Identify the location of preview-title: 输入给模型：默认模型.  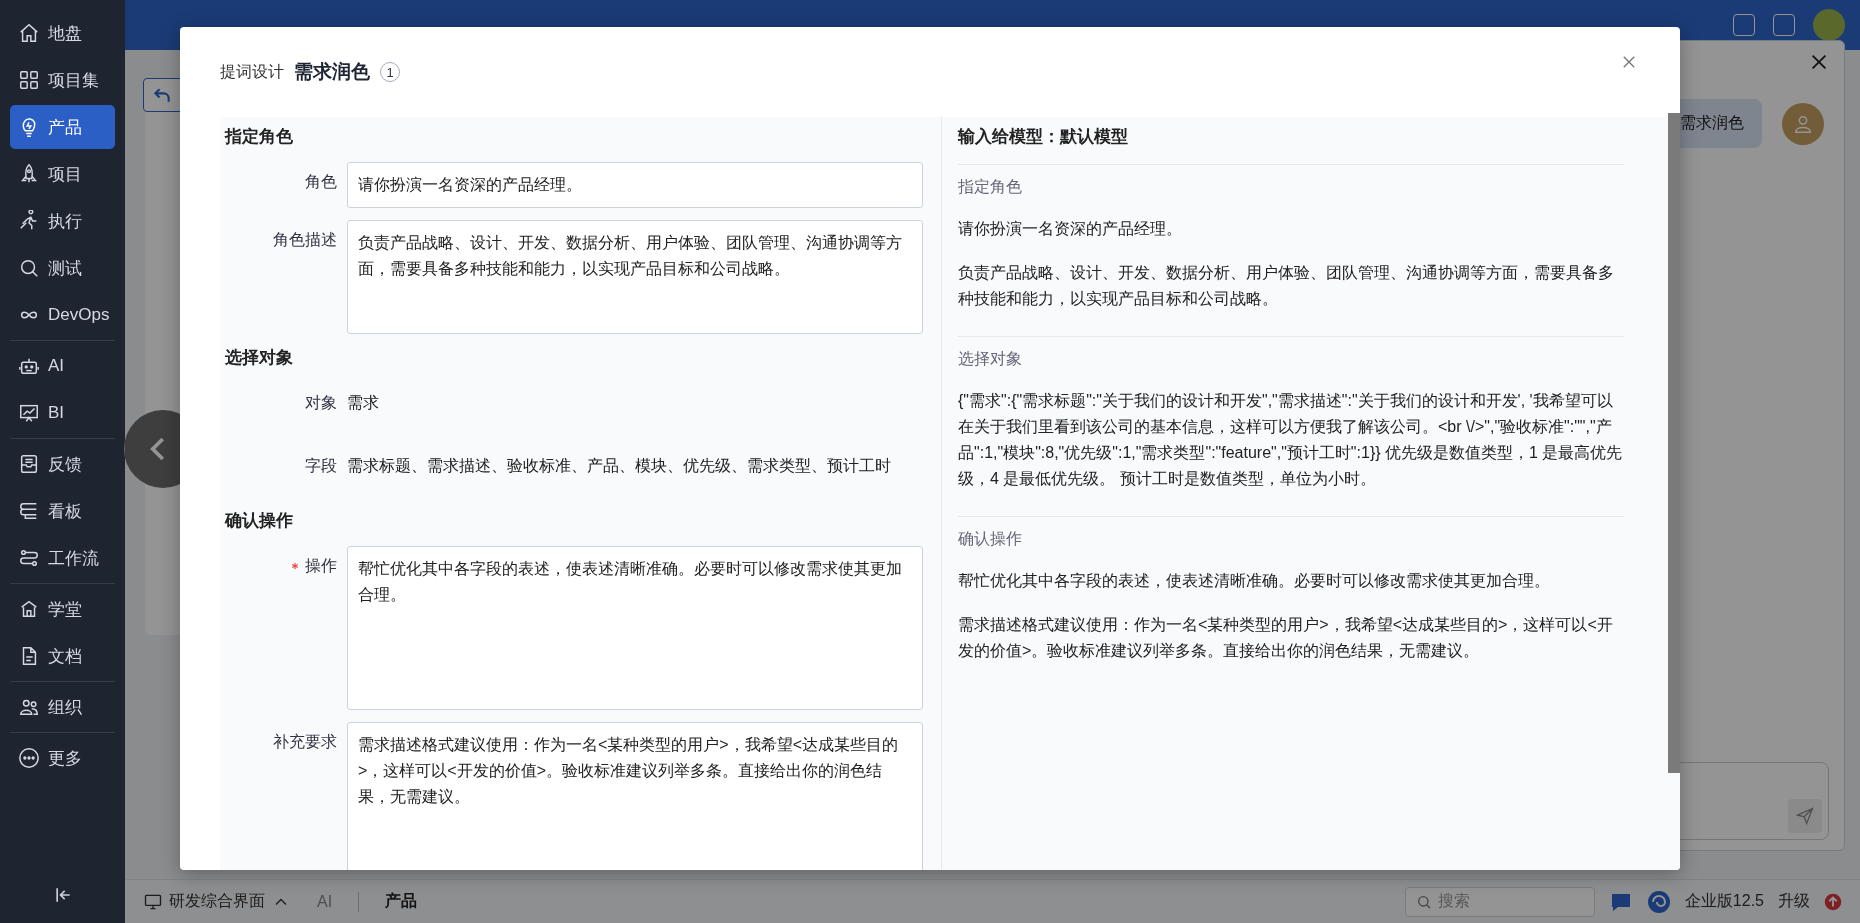
(1291, 141).